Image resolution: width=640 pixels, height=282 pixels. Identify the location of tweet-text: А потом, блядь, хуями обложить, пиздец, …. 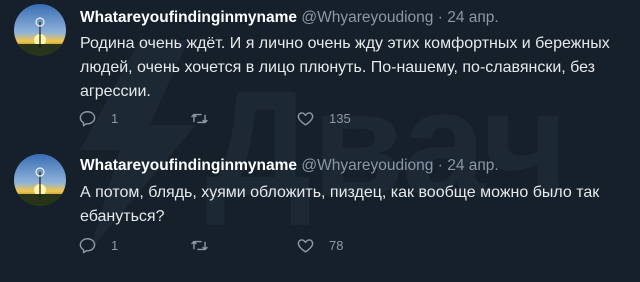
(340, 204).